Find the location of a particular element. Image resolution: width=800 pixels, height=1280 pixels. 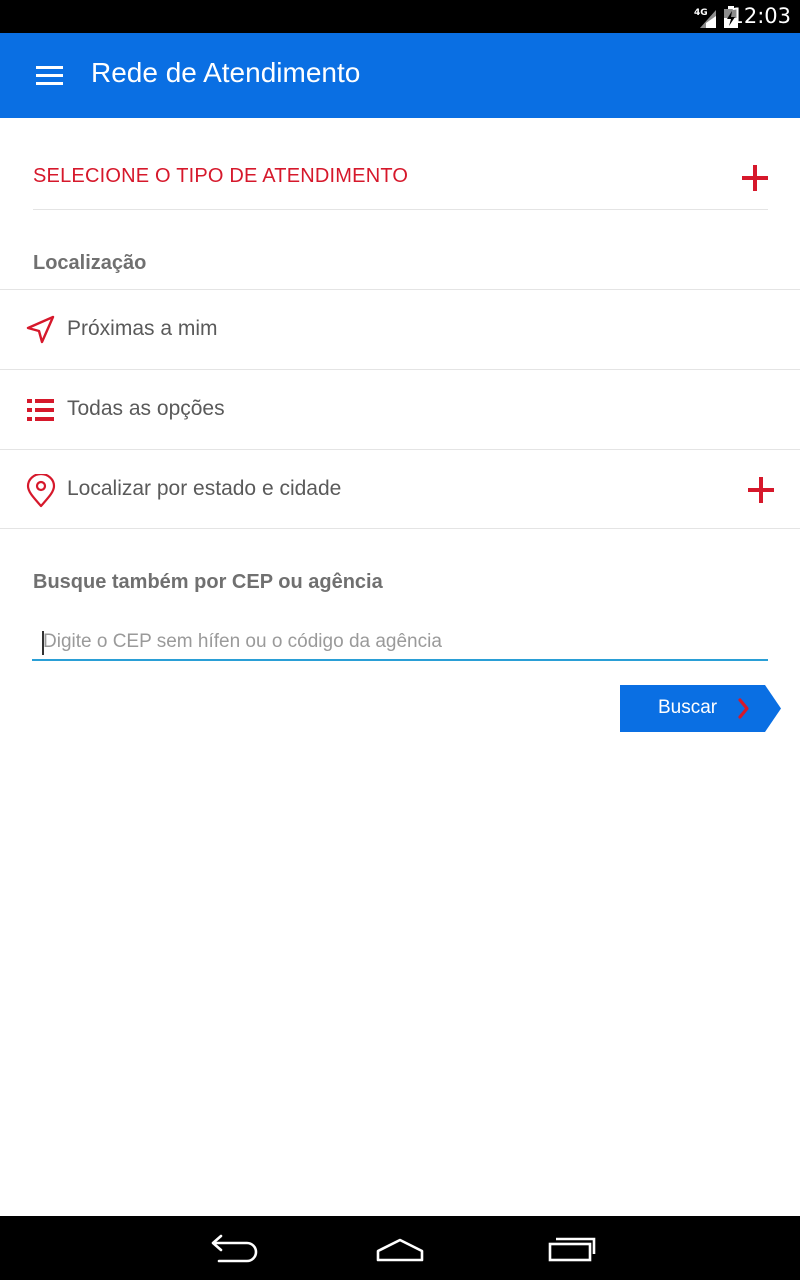

service-type-label: SELECIONE O TIPO DE ATENDIMENTO is located at coordinates (221, 176).